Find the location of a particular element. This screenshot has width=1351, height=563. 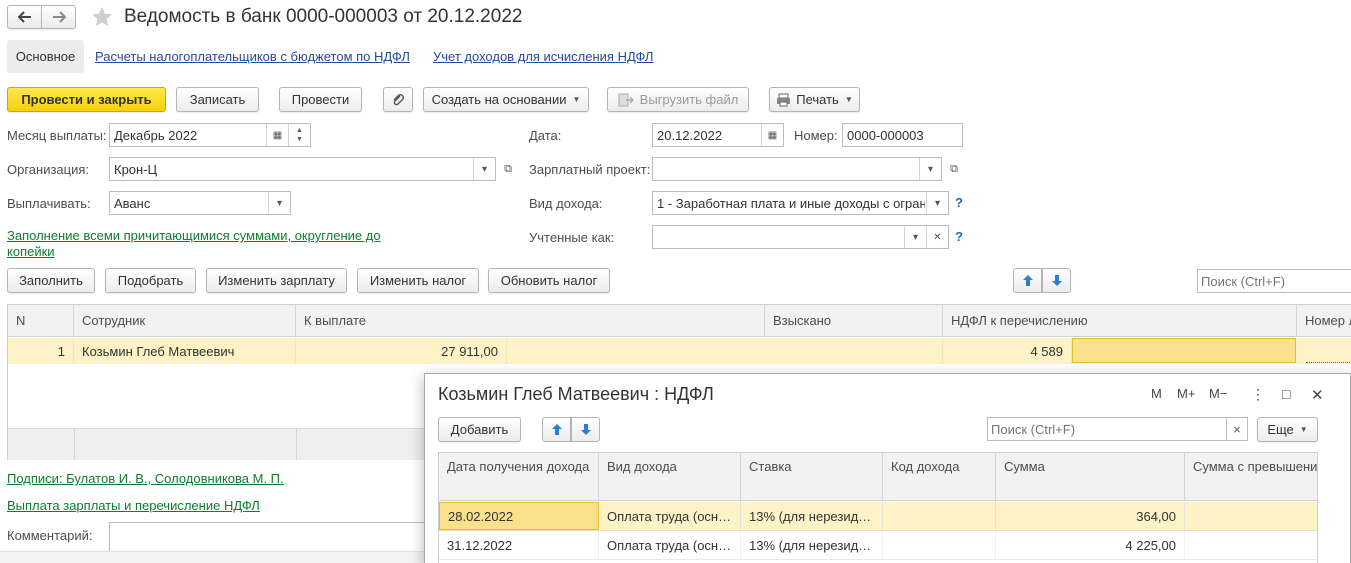

pay-field: Аванс ▾ is located at coordinates (200, 203).